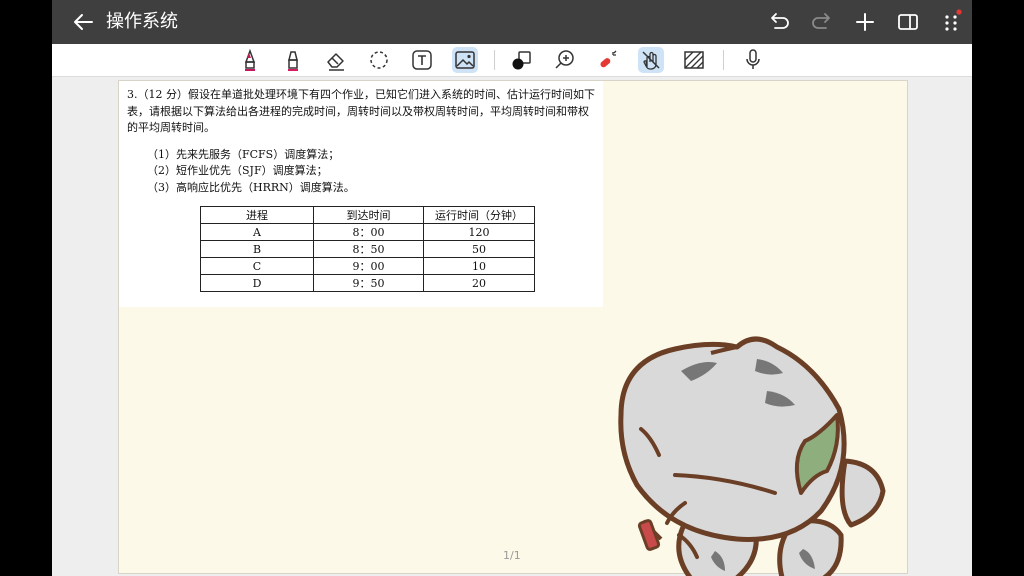 Image resolution: width=1024 pixels, height=576 pixels. I want to click on drawing-toolbar, so click(512, 60).